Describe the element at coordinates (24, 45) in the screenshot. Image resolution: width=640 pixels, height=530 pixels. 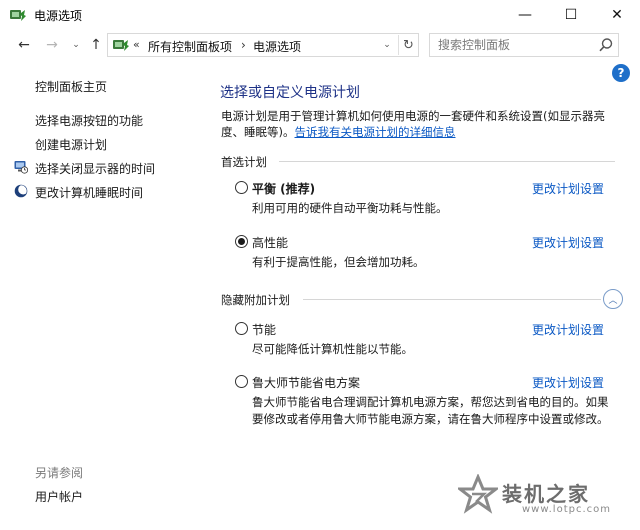
I see `back-arrow-icon: ←` at that location.